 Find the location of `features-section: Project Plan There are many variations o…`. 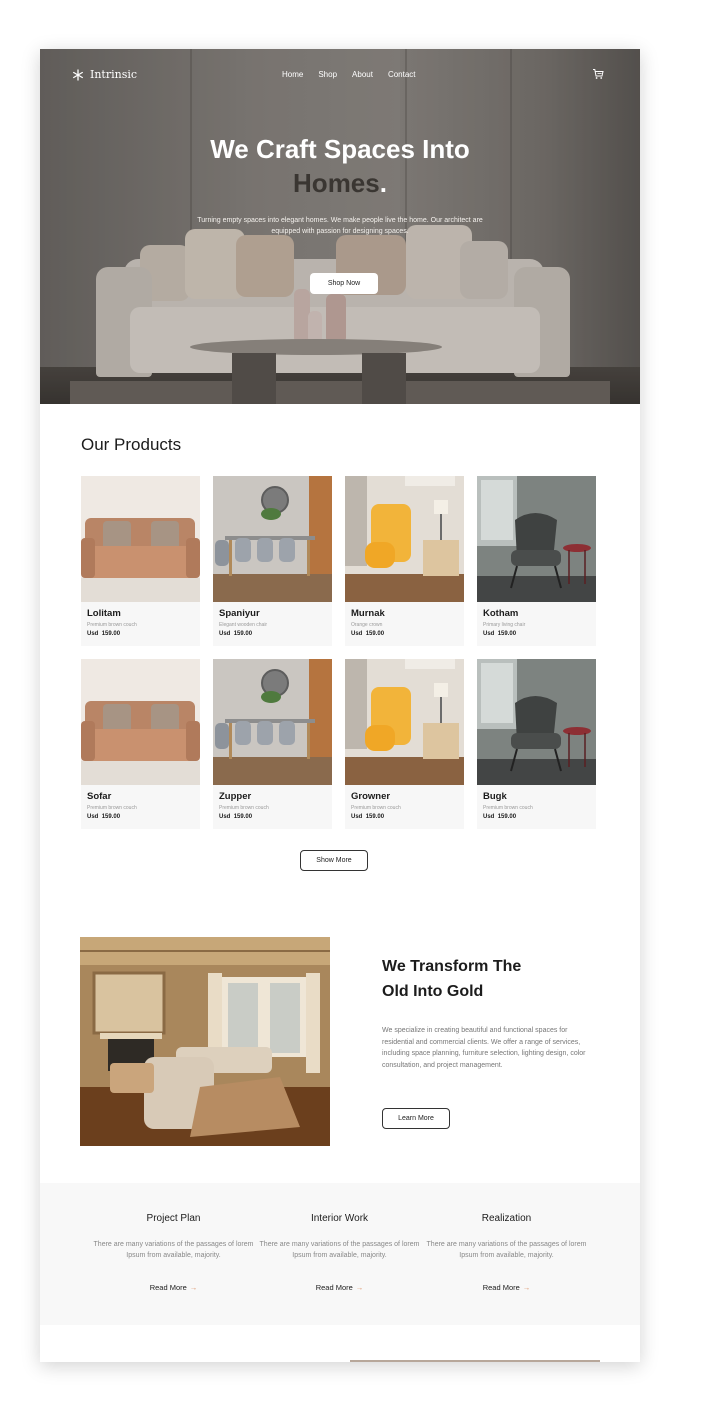

features-section: Project Plan There are many variations o… is located at coordinates (340, 1254).